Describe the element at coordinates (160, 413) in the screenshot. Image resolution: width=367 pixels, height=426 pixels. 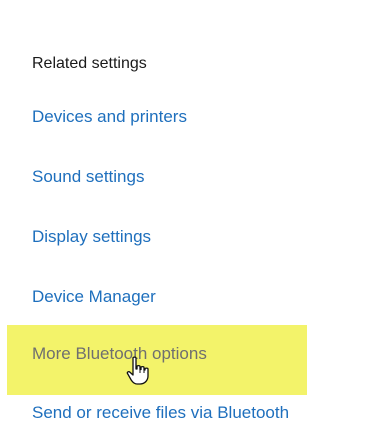
I see `send-receive-bluetooth-link: Send or receive files via Bluetooth` at that location.